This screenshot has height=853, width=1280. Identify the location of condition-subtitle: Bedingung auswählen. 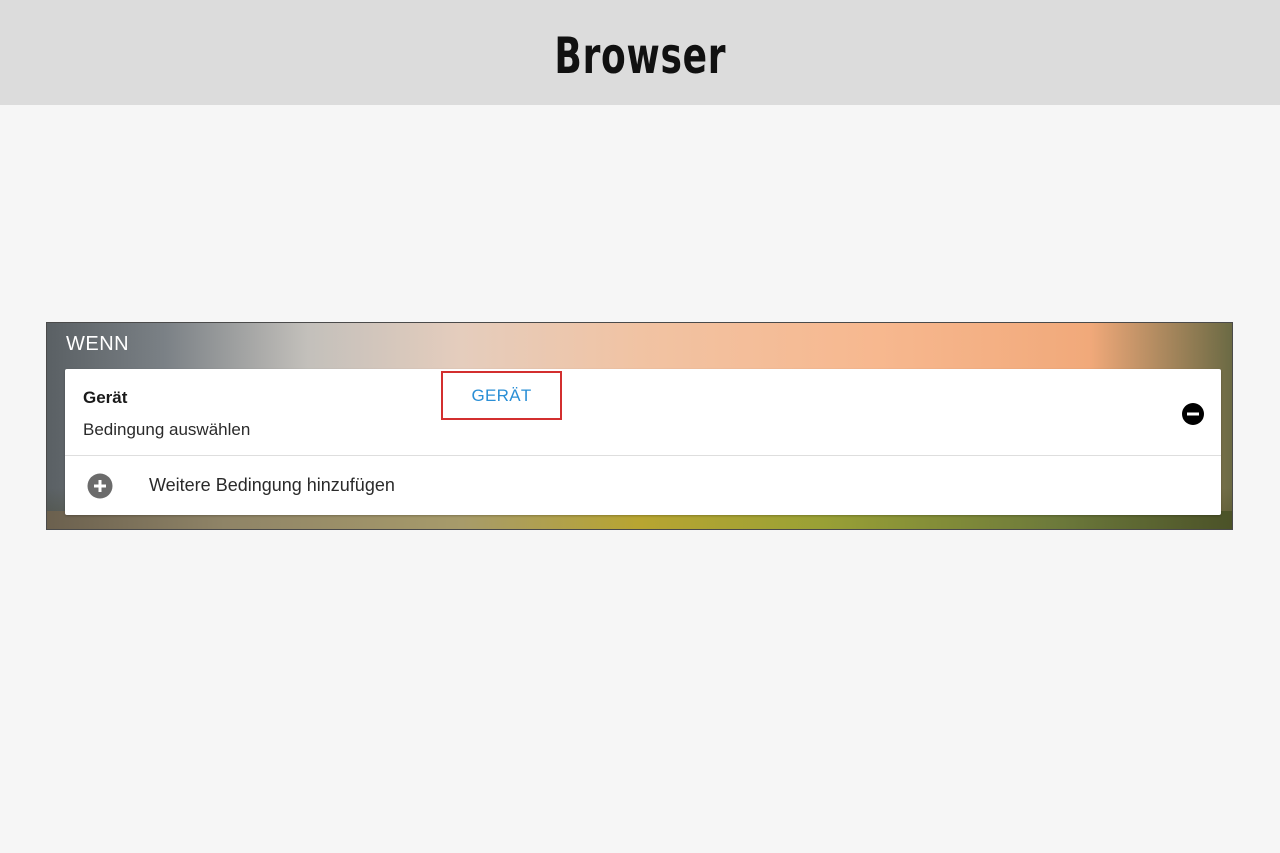
(167, 429).